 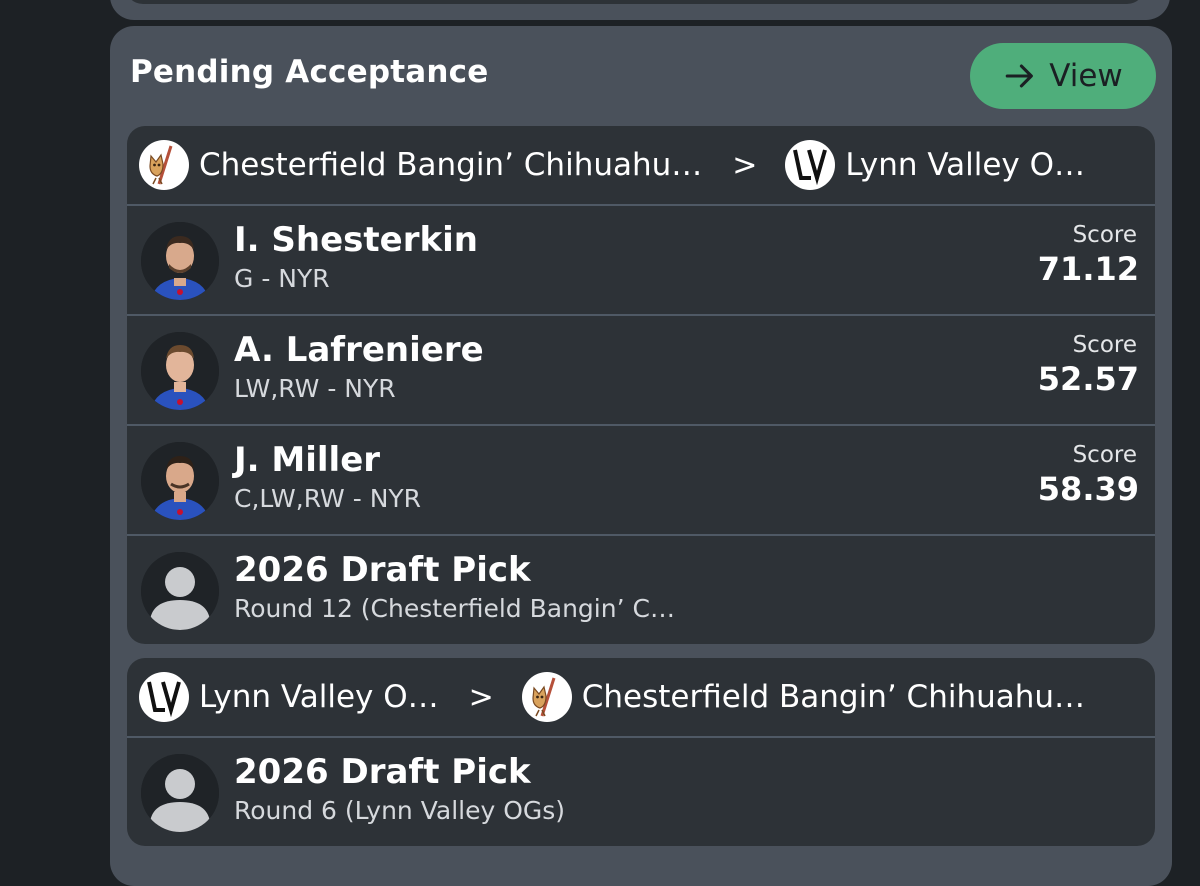 What do you see at coordinates (400, 810) in the screenshot?
I see `draft-pick-round: Round 6 (Lynn Valley OGs)` at bounding box center [400, 810].